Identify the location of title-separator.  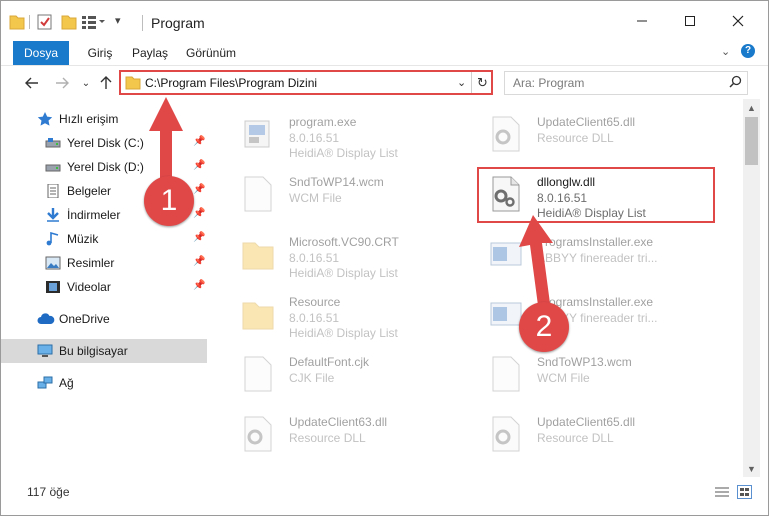
(142, 23).